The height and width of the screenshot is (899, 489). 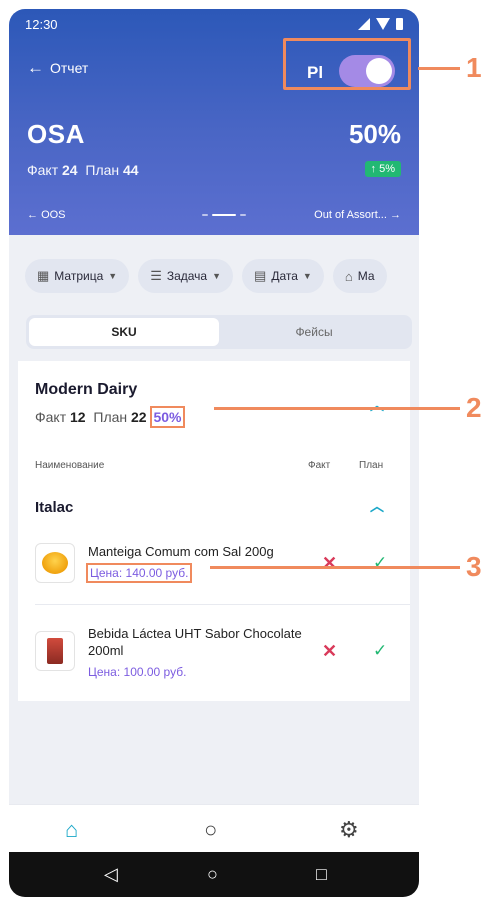 I want to click on status-time: 12:30, so click(x=41, y=24).